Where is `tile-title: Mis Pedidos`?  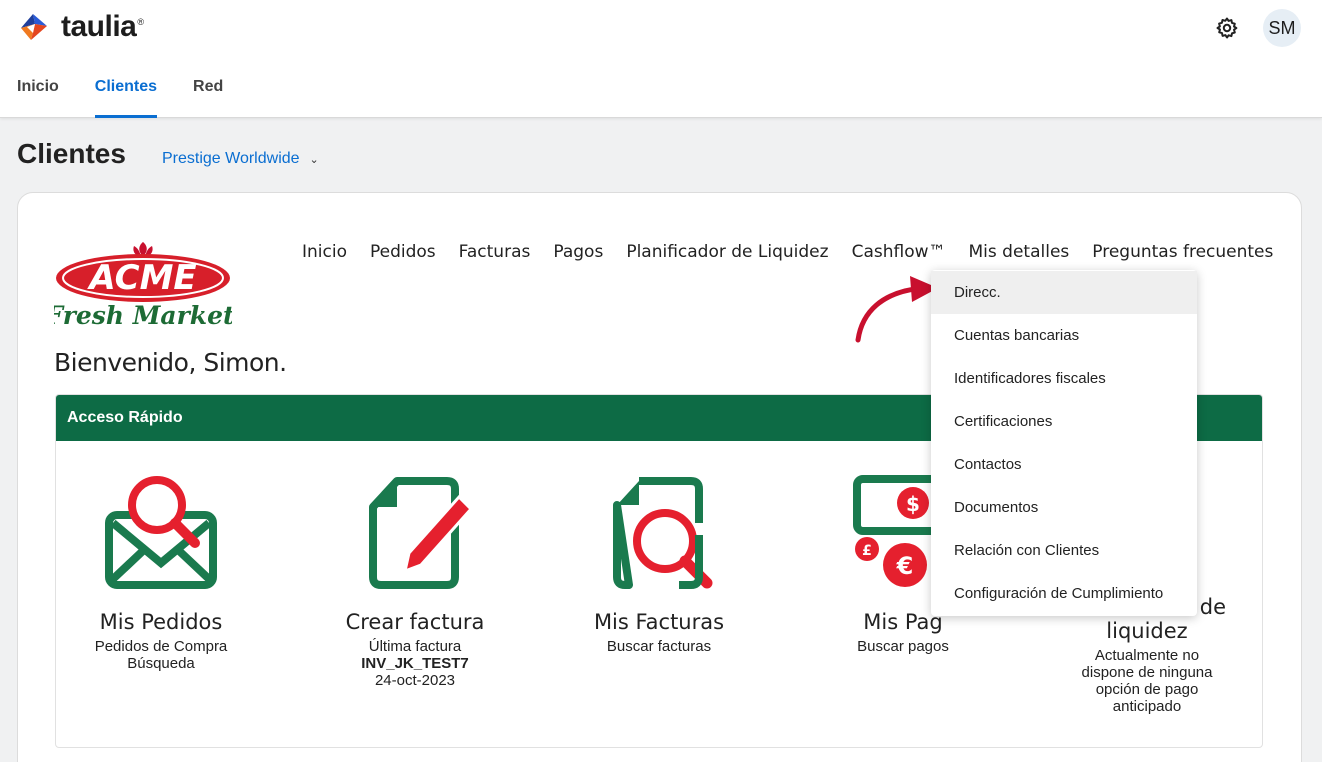
tile-title: Mis Pedidos is located at coordinates (161, 622).